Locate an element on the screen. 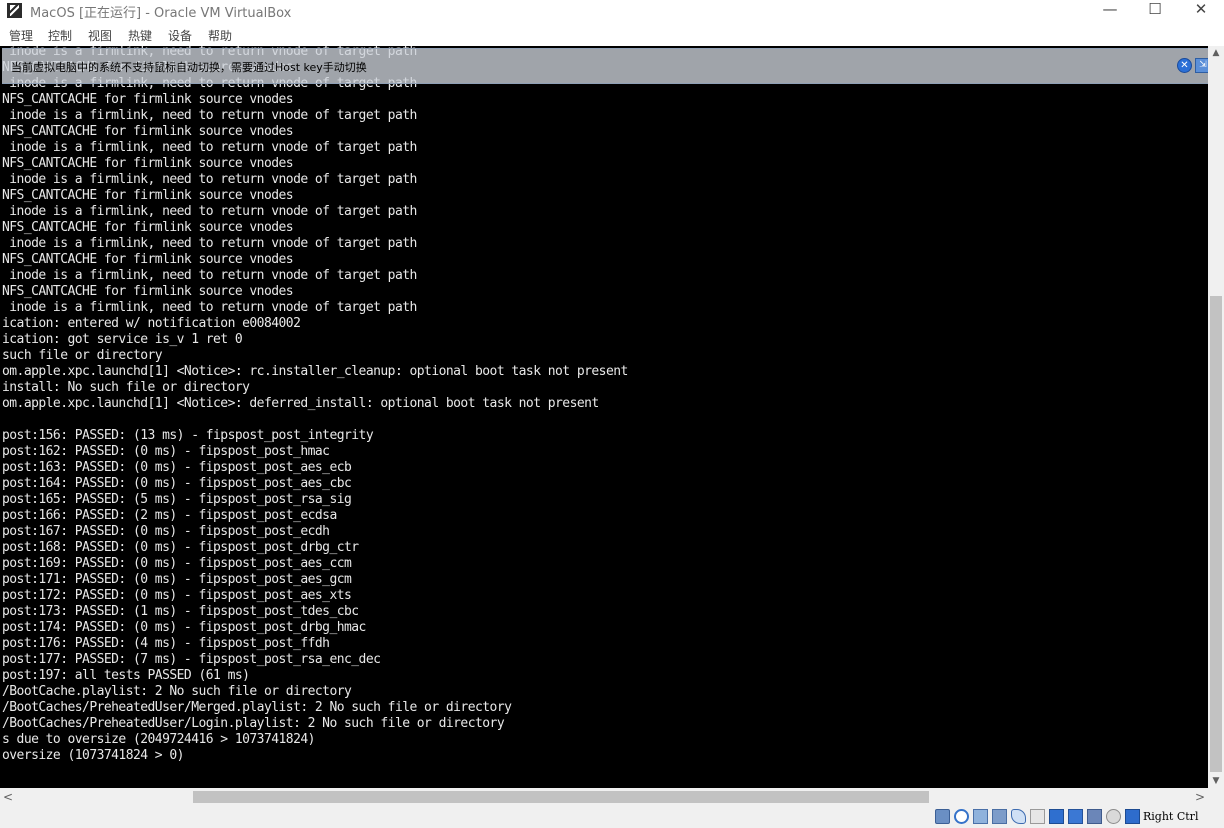  menu-view: 视图 is located at coordinates (100, 35).